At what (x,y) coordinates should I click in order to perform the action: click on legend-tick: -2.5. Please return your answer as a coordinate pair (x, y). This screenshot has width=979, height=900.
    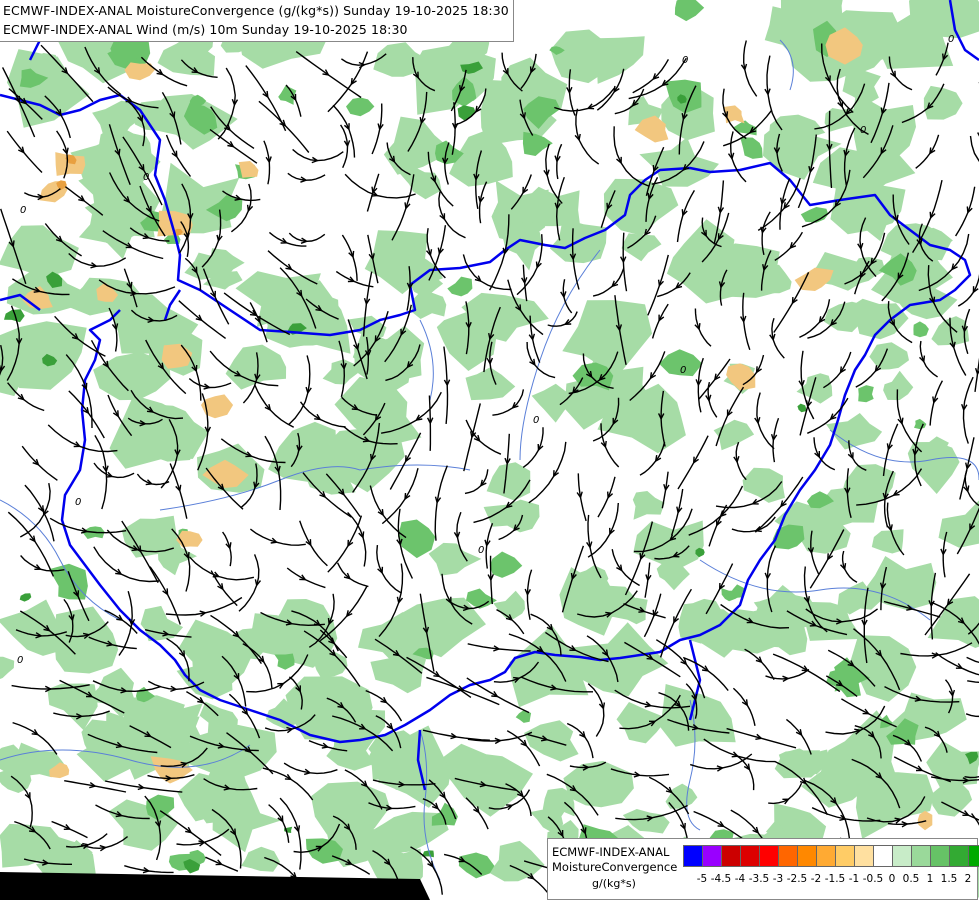
    Looking at the image, I should click on (797, 879).